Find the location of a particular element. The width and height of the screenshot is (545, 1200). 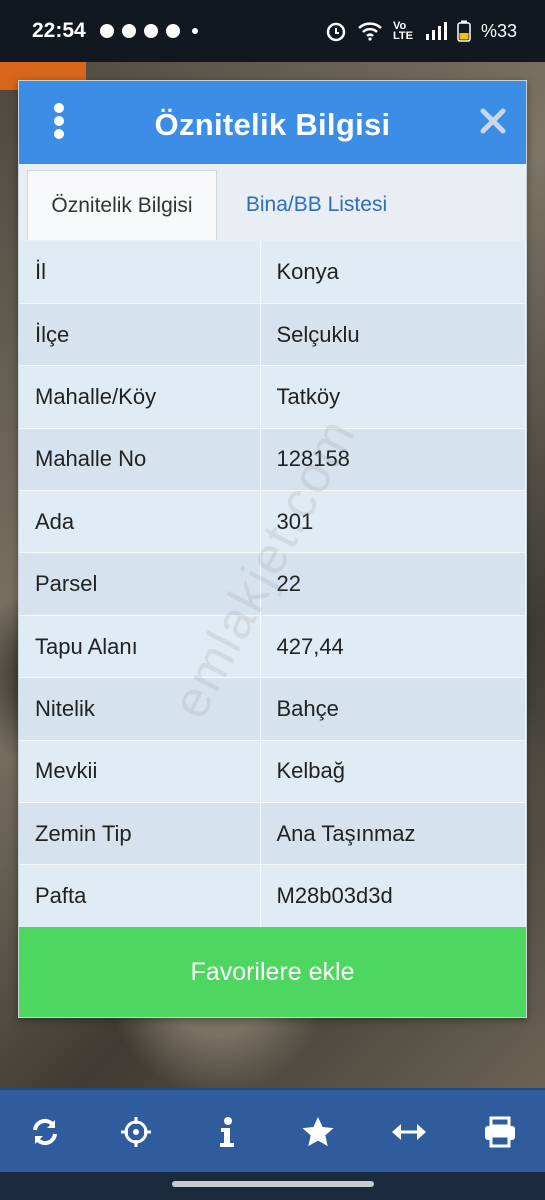

dialog-title: Öznitelik Bilgisi is located at coordinates (272, 124).